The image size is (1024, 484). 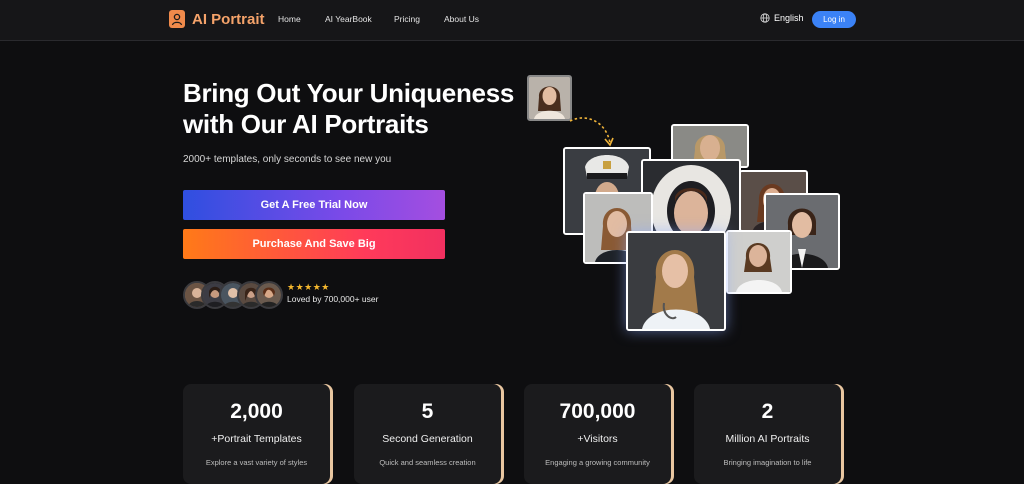 What do you see at coordinates (767, 462) in the screenshot?
I see `stat-description: Bringing imagination to life` at bounding box center [767, 462].